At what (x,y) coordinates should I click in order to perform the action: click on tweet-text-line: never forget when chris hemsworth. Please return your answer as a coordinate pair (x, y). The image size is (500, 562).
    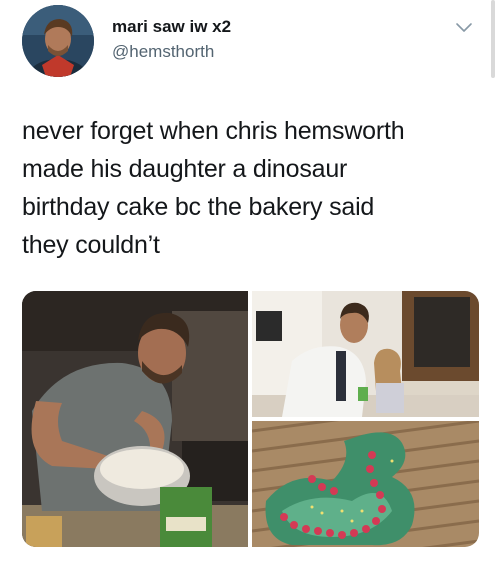
    Looking at the image, I should click on (213, 131).